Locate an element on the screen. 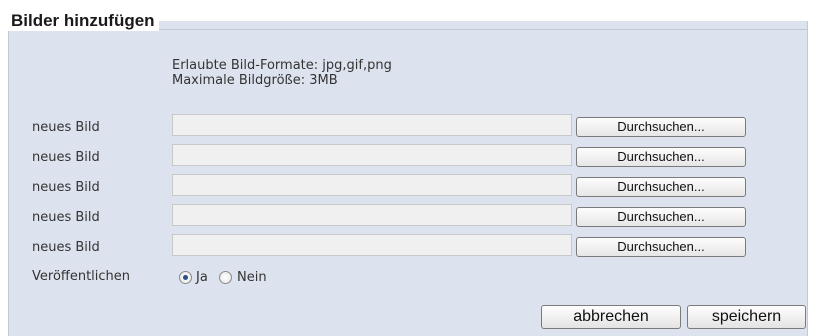  publish-yes-label: Ja is located at coordinates (202, 277).